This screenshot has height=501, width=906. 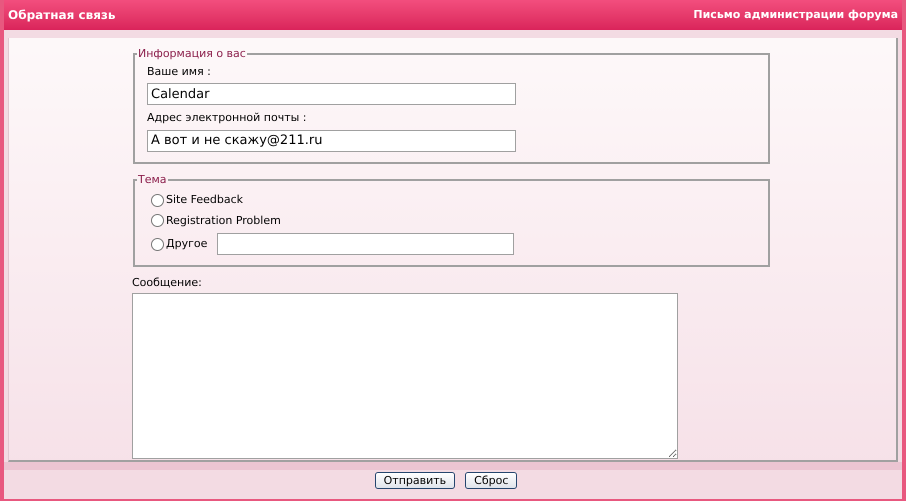 What do you see at coordinates (62, 15) in the screenshot?
I see `page-title: Обратная связь` at bounding box center [62, 15].